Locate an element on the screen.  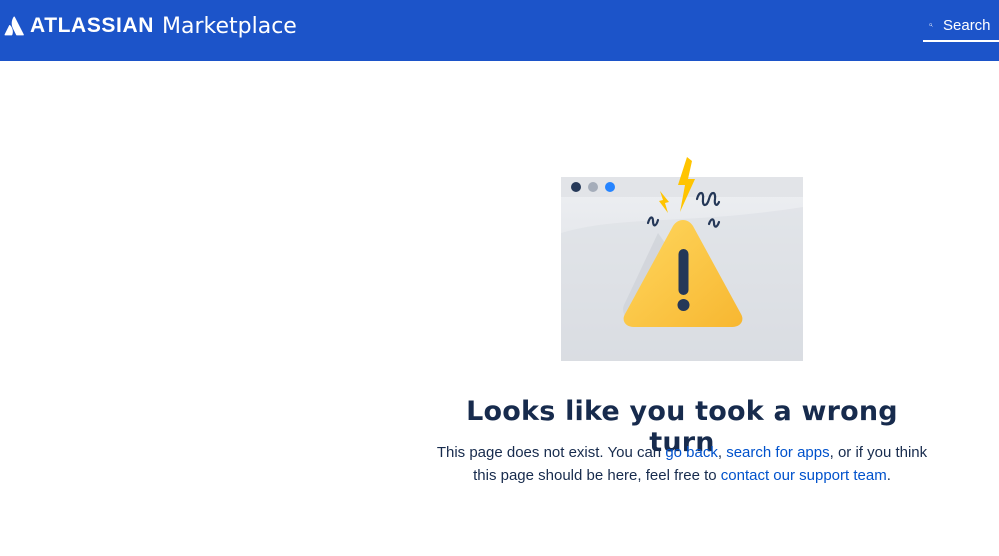
search-box is located at coordinates (961, 26).